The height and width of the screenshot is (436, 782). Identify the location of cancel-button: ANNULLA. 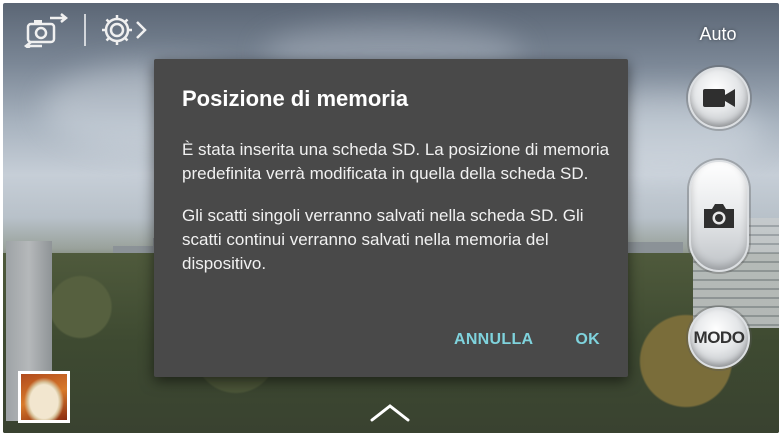
(493, 340).